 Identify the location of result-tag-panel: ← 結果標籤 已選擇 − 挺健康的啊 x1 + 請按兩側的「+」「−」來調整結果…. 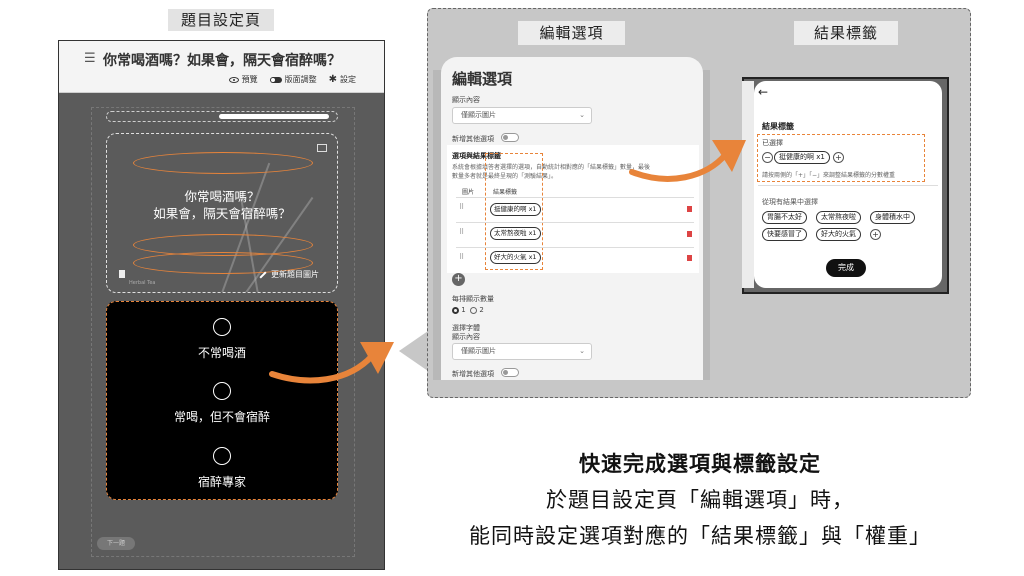
(848, 184).